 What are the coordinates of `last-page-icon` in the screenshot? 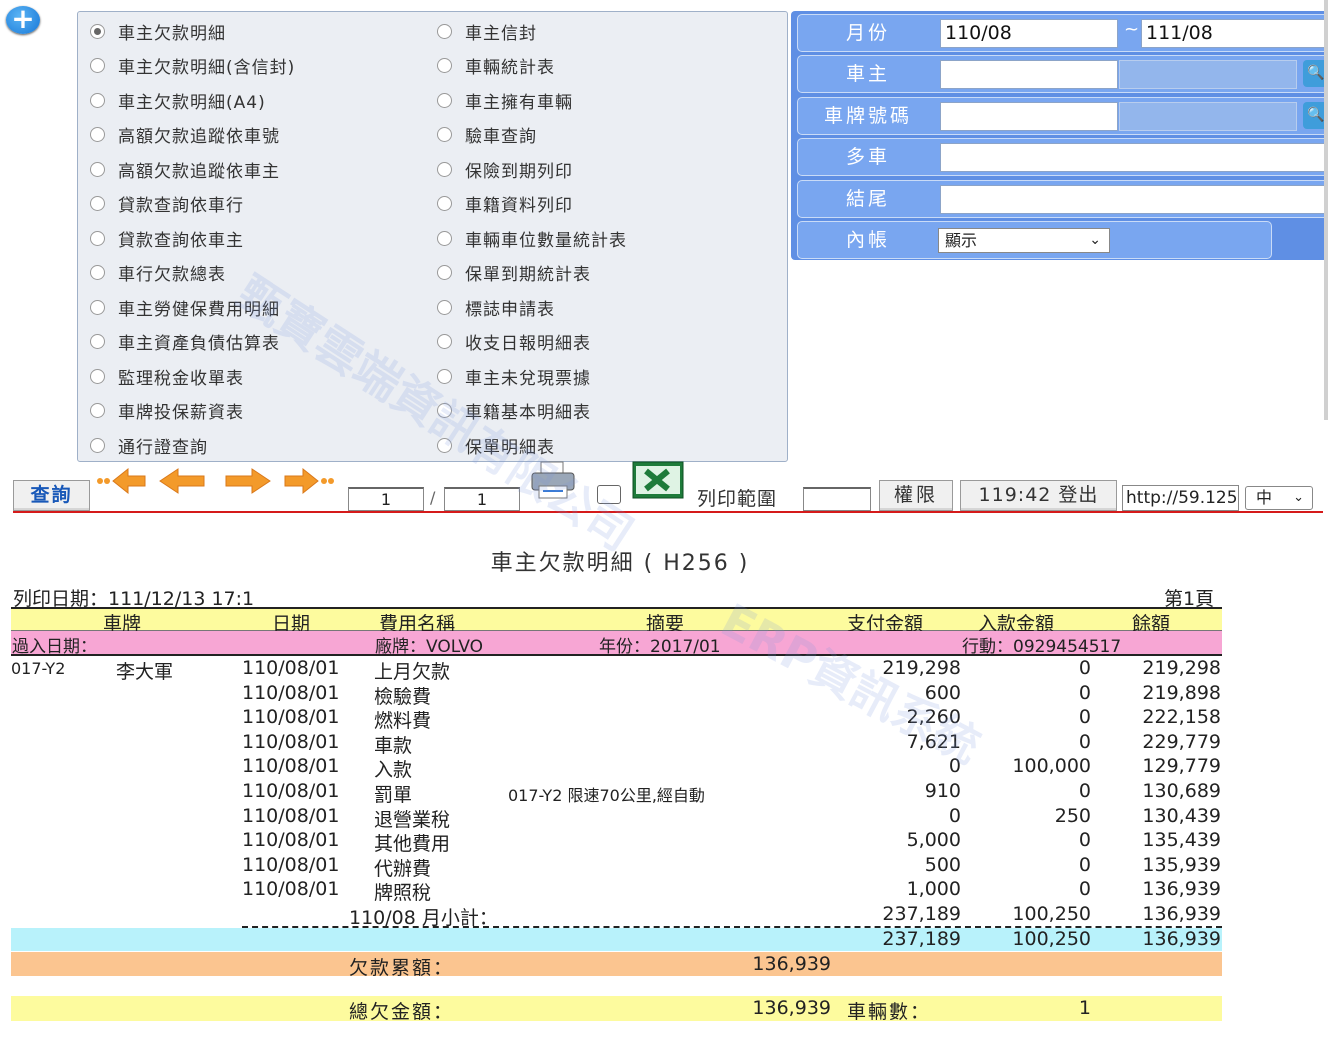 It's located at (308, 481).